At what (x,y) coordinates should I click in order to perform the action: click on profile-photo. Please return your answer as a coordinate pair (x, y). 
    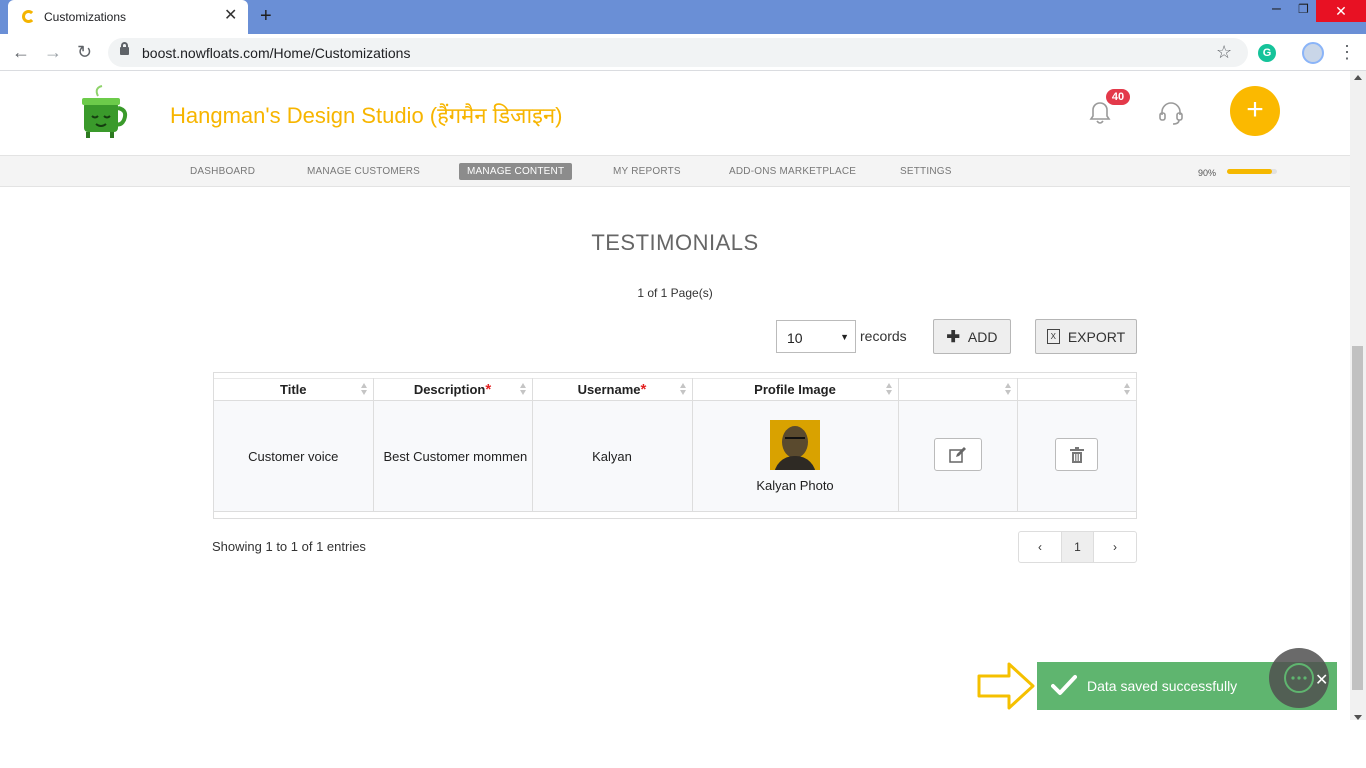
    Looking at the image, I should click on (795, 444).